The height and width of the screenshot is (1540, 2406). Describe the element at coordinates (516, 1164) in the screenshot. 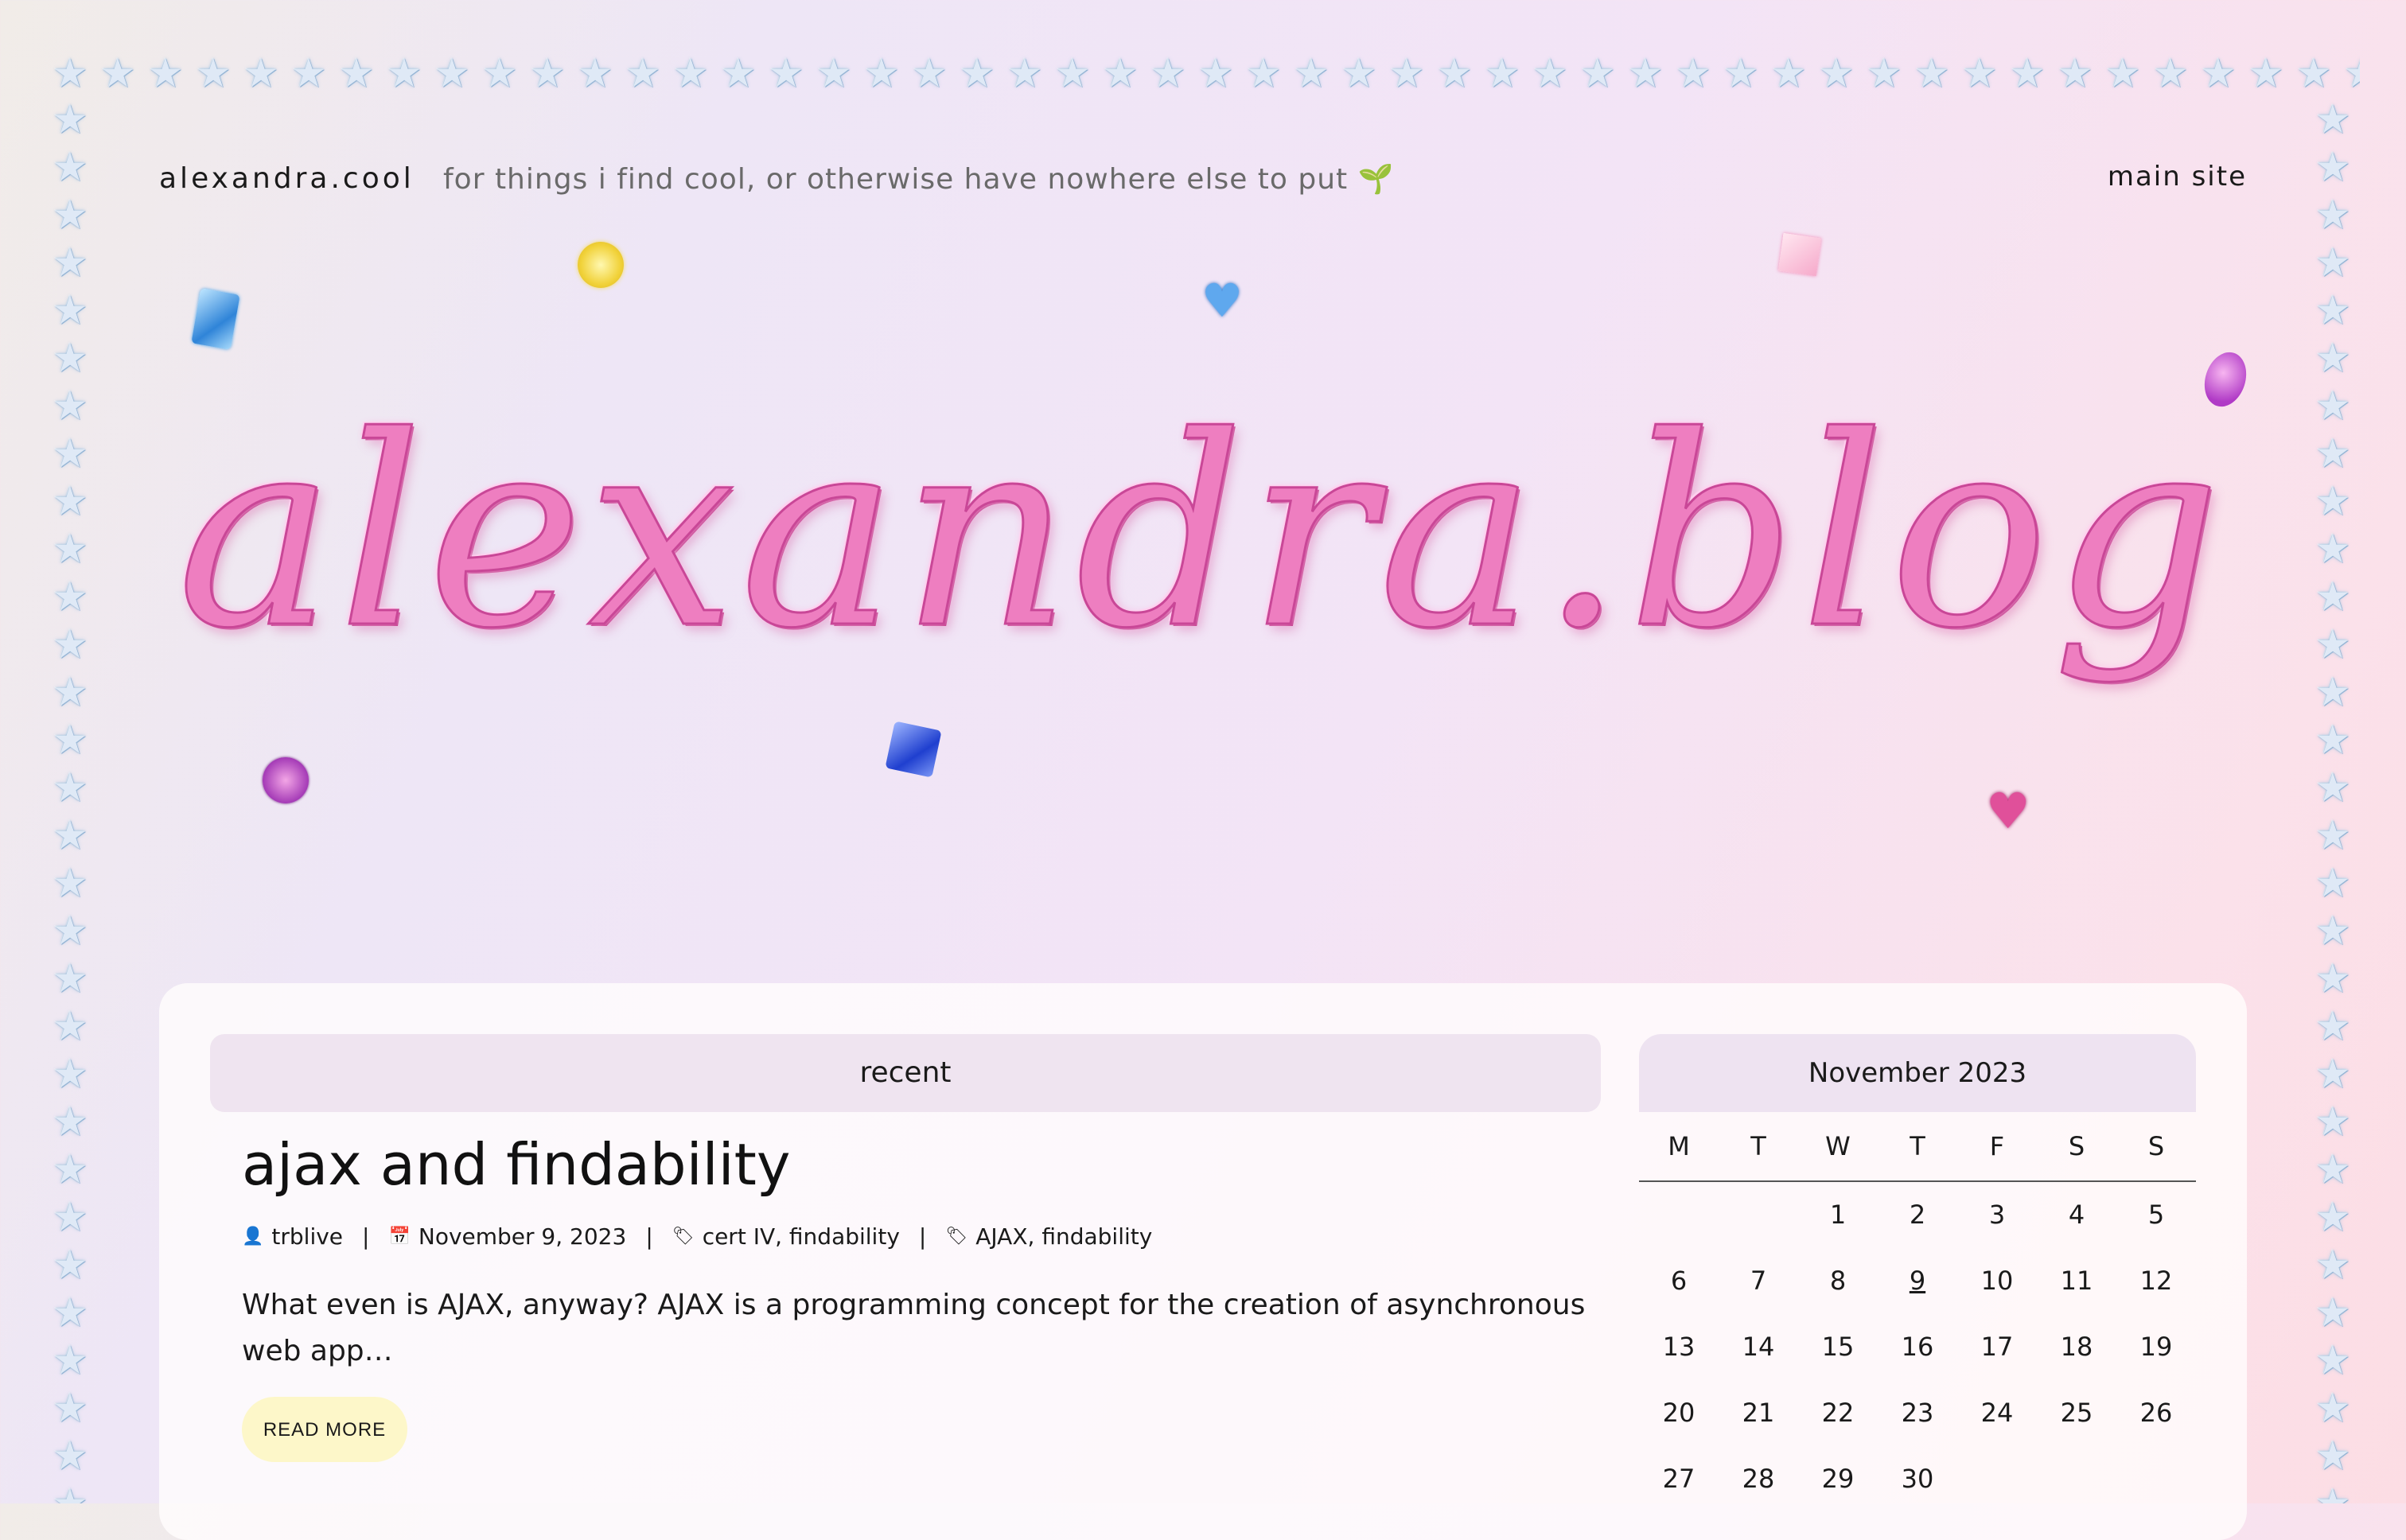

I see `post-title-link: ajax and findability` at that location.